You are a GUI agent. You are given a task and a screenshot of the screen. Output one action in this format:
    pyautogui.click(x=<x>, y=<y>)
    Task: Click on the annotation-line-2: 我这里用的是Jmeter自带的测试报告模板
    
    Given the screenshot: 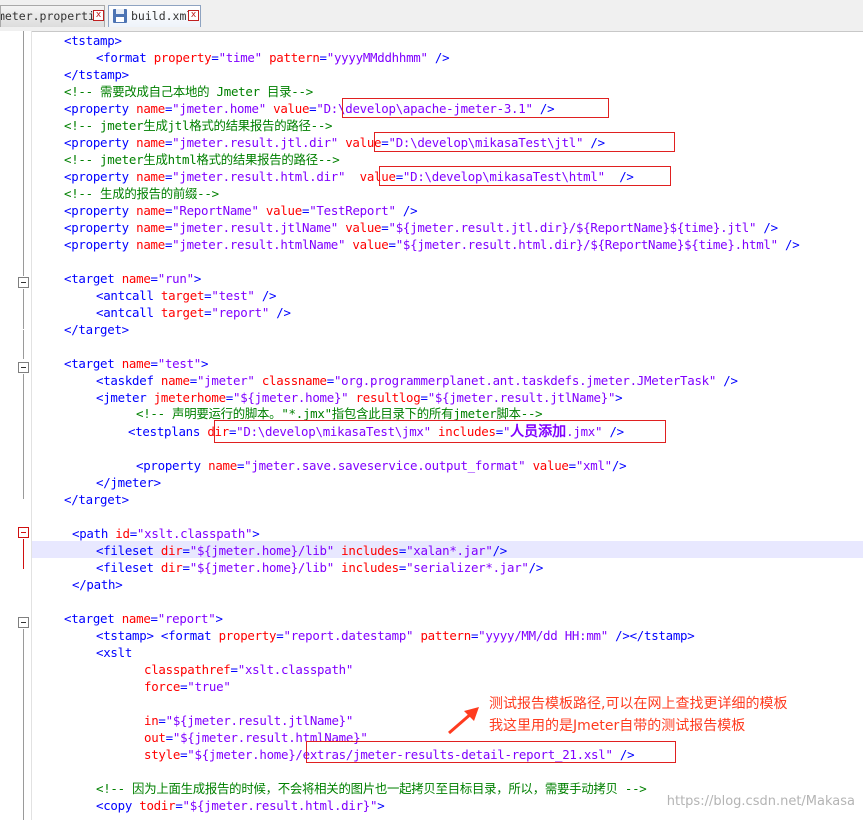 What is the action you would take?
    pyautogui.click(x=617, y=726)
    